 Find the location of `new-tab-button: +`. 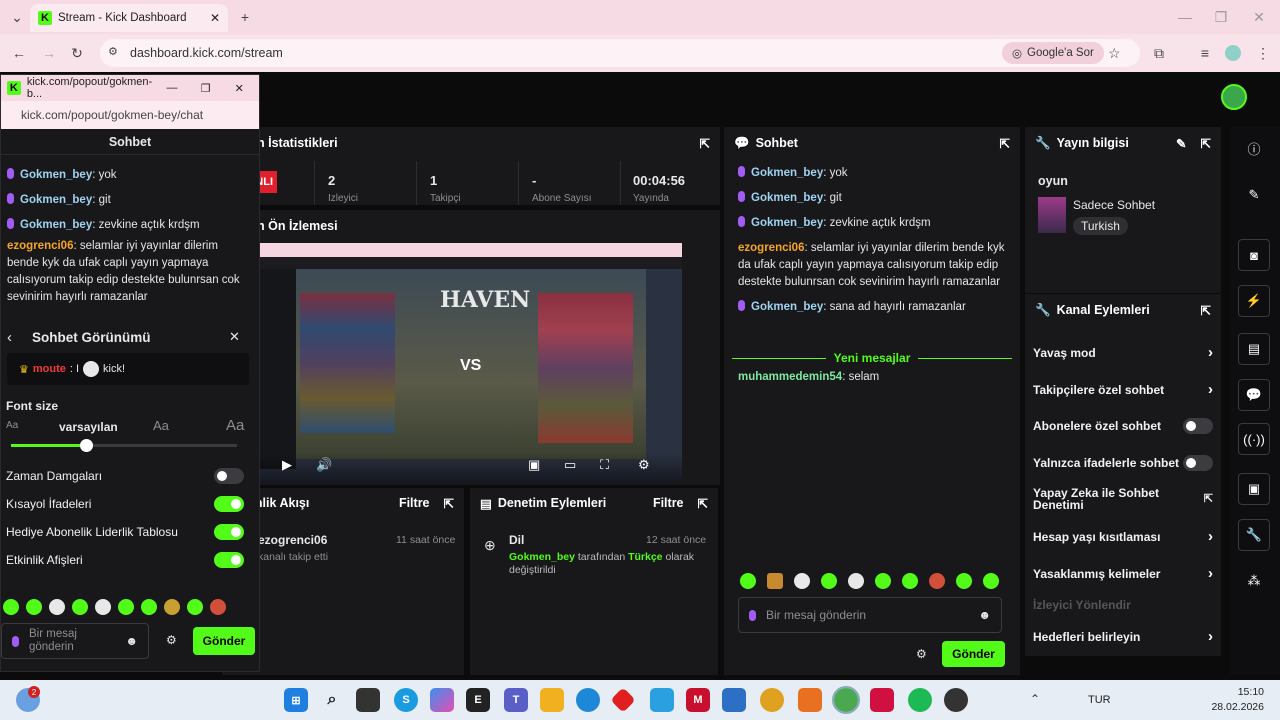

new-tab-button: + is located at coordinates (245, 17).